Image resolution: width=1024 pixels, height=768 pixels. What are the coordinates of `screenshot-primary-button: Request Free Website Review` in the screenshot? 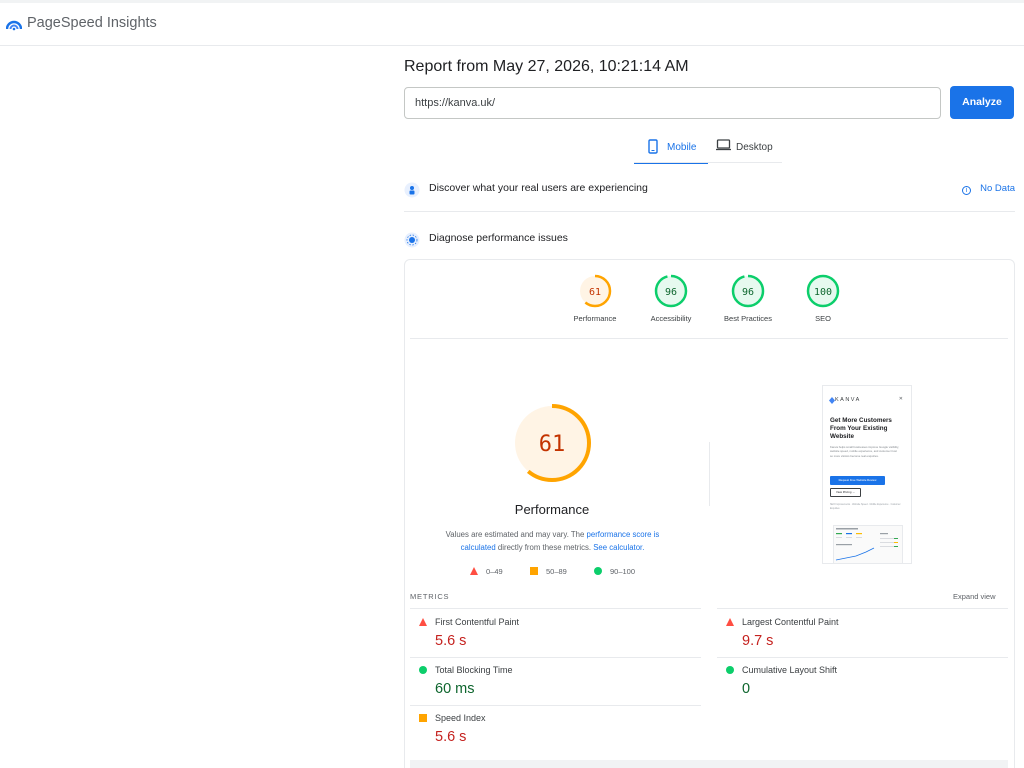 It's located at (857, 480).